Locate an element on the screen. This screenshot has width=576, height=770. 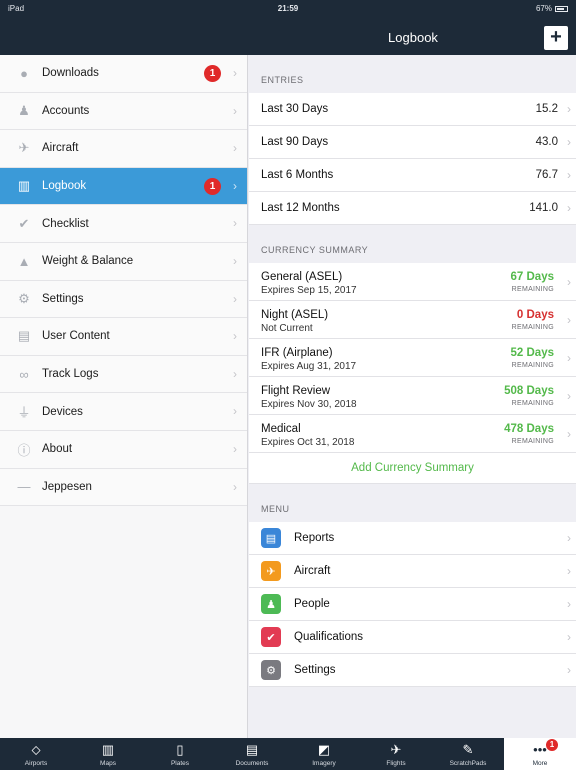
entry-label: Last 12 Months is located at coordinates (300, 208).